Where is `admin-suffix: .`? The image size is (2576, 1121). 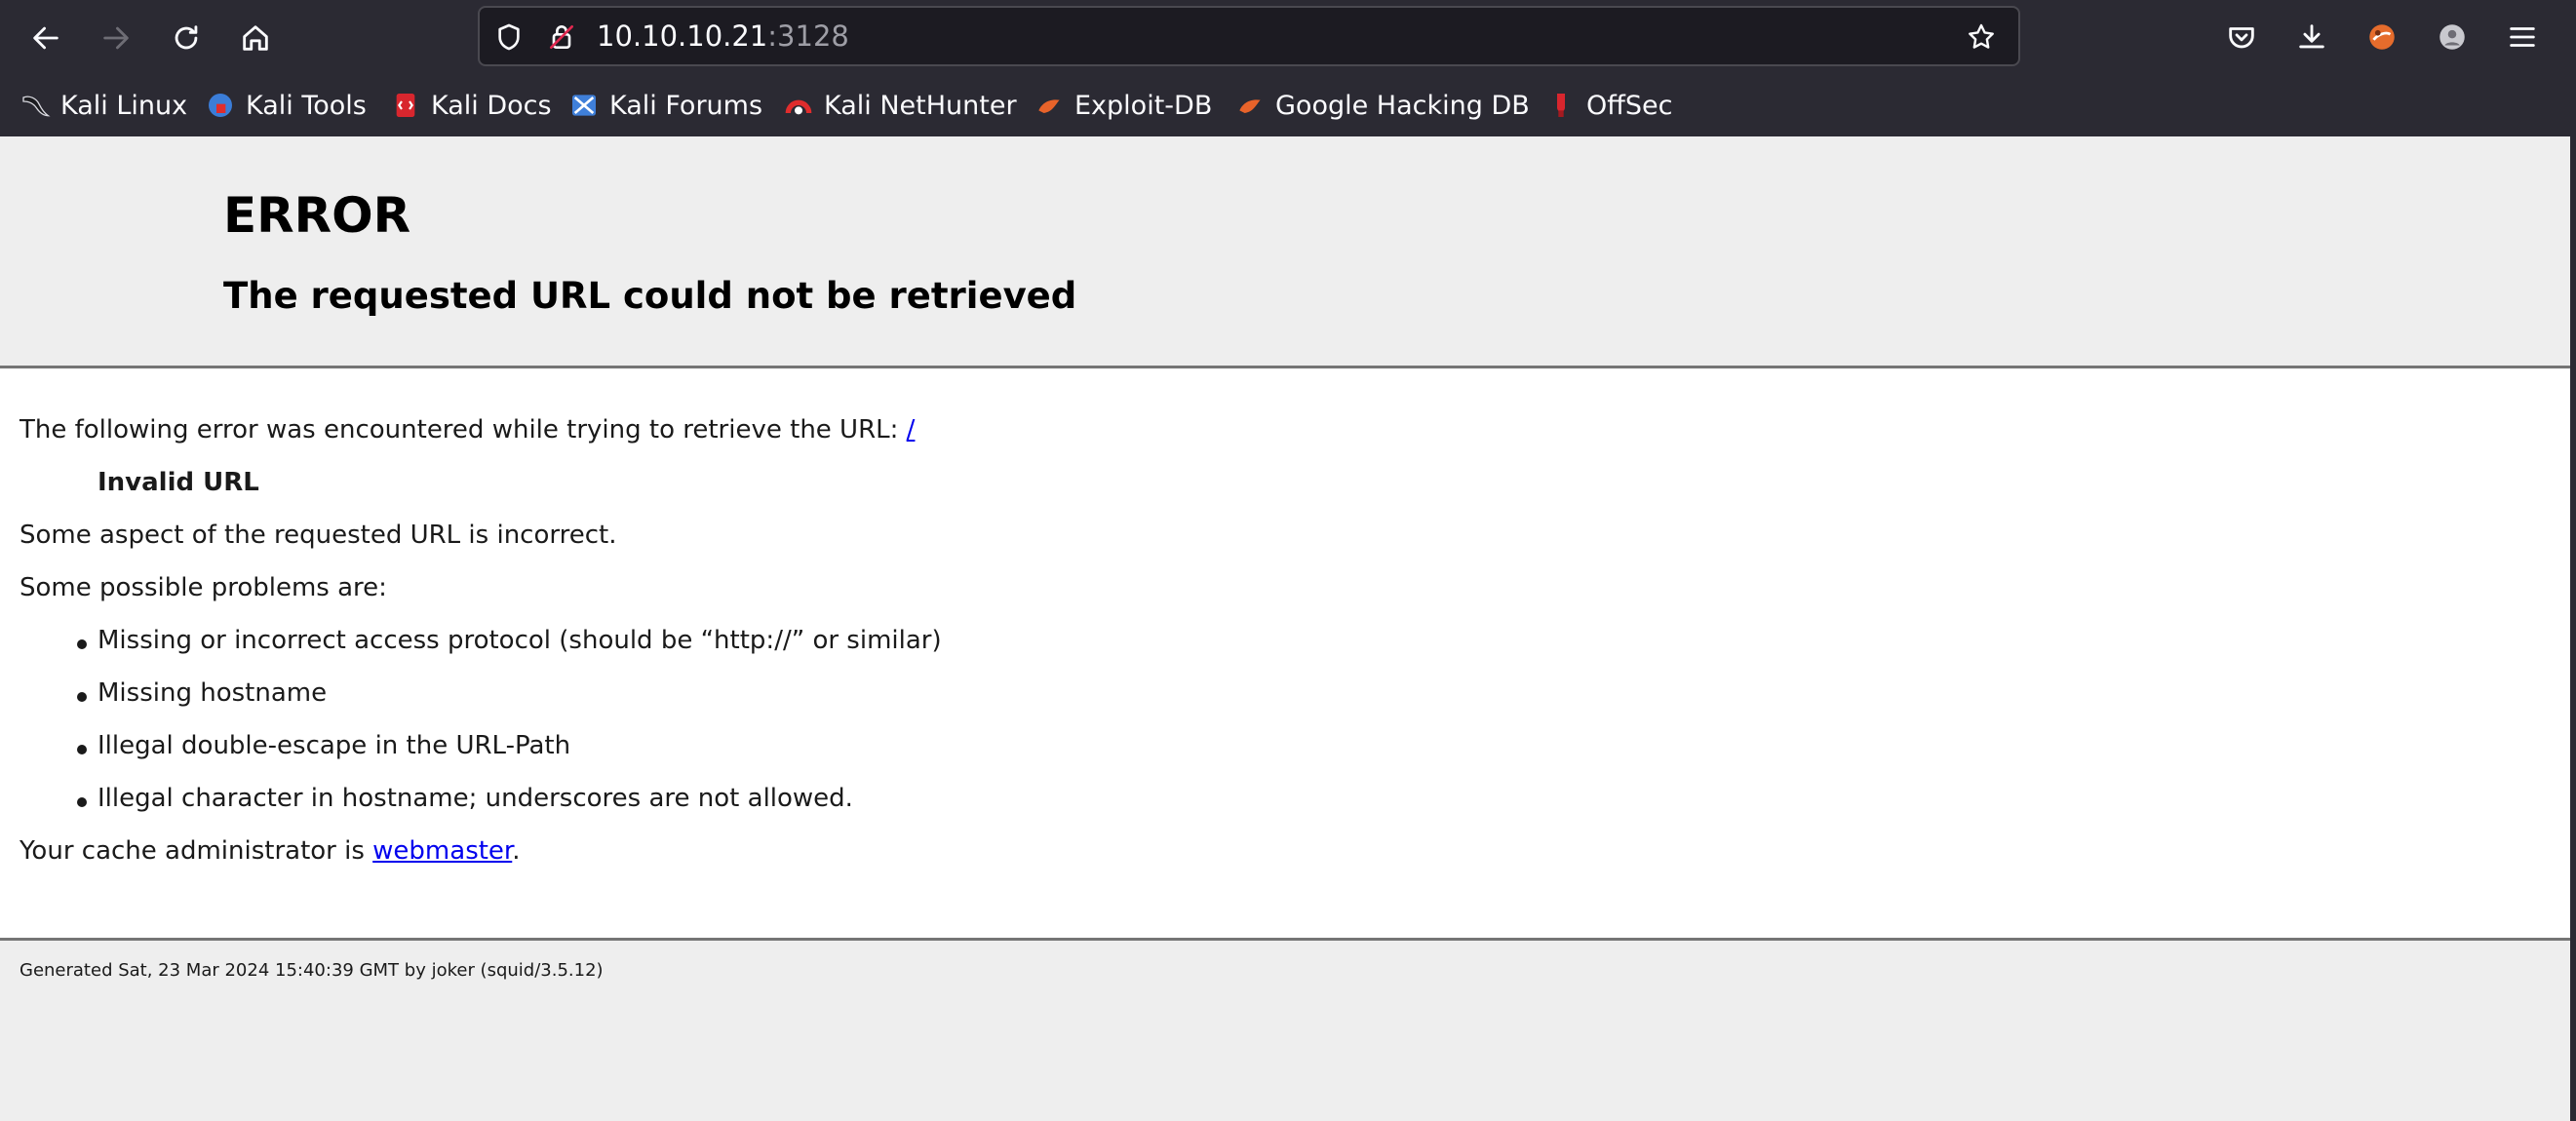 admin-suffix: . is located at coordinates (516, 851).